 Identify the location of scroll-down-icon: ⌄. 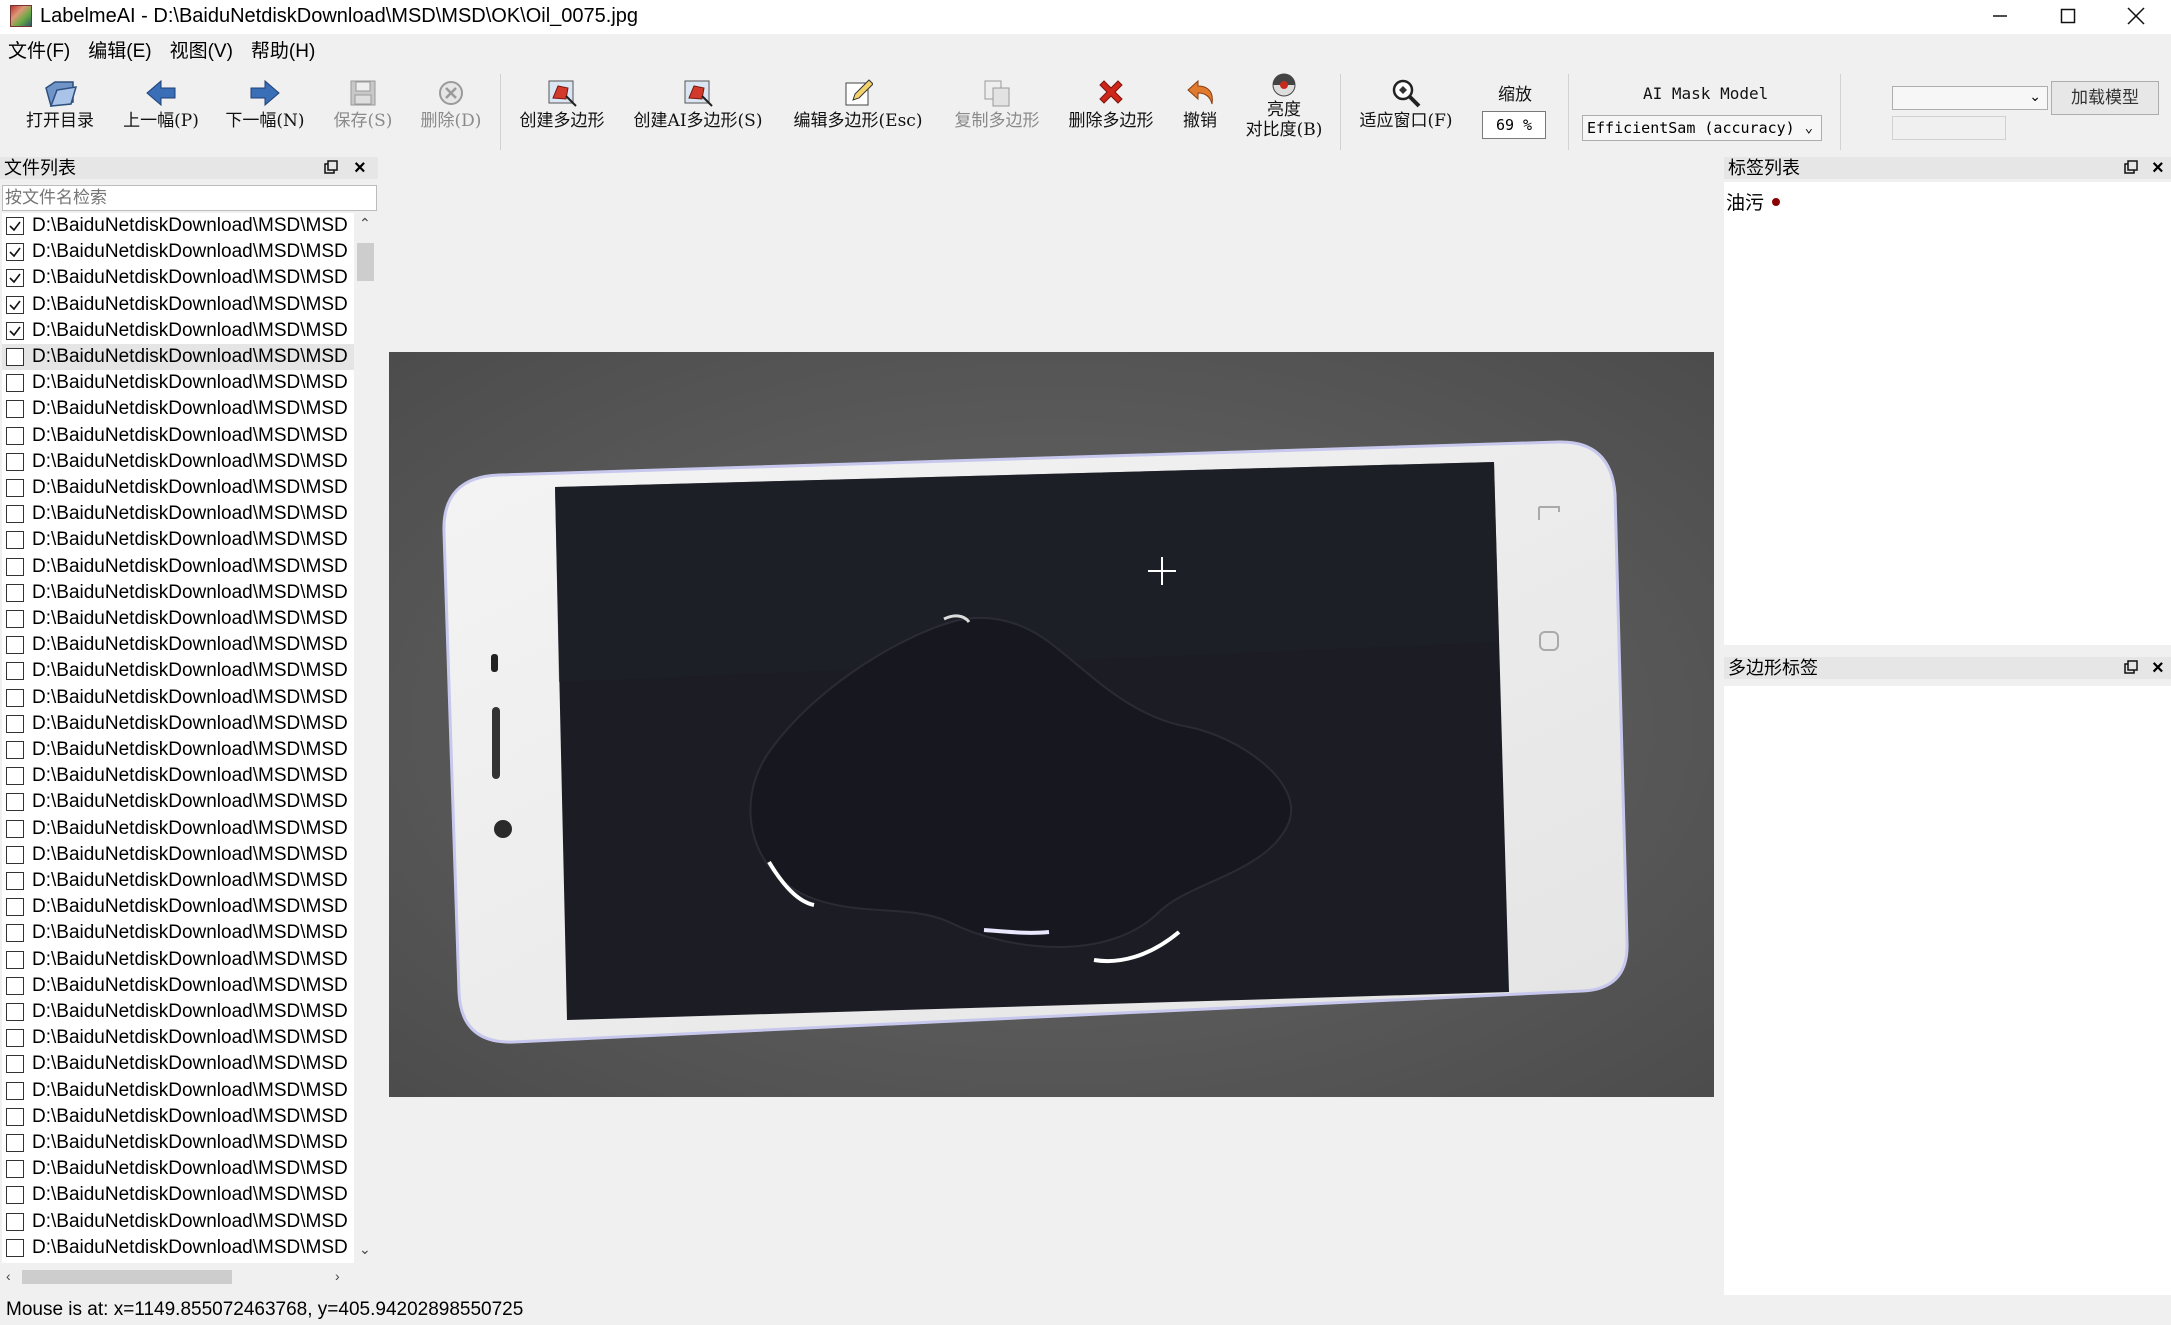
(365, 1249).